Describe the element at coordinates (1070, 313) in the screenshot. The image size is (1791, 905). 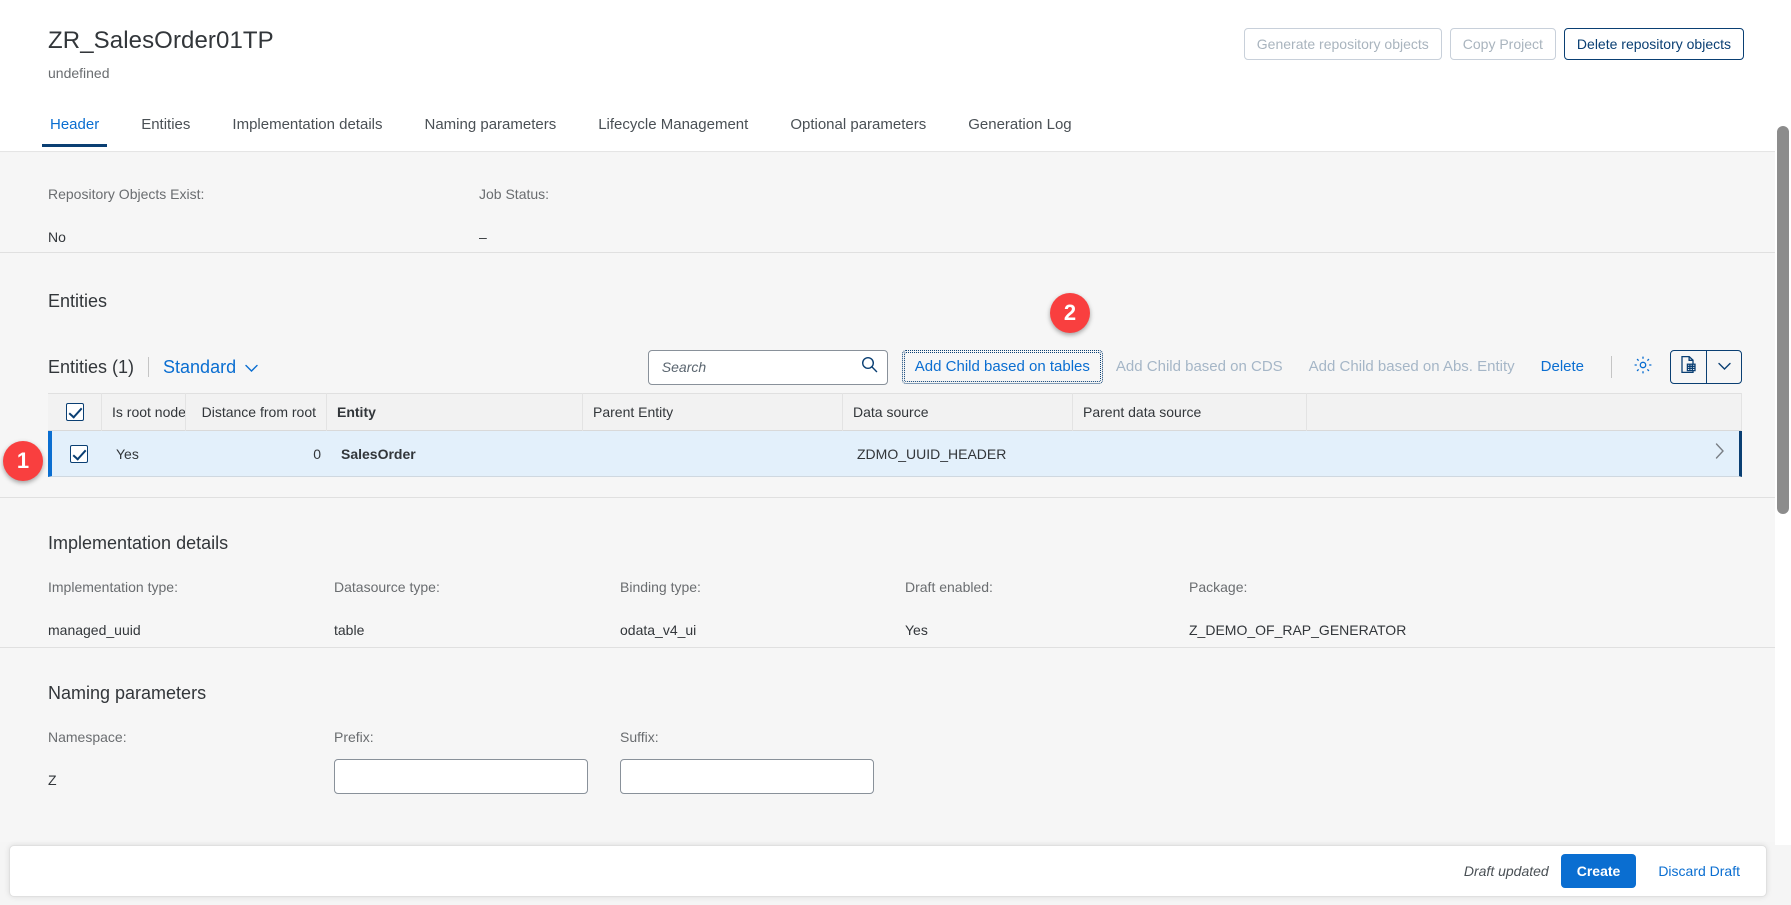
I see `step-badge-2: 2` at that location.